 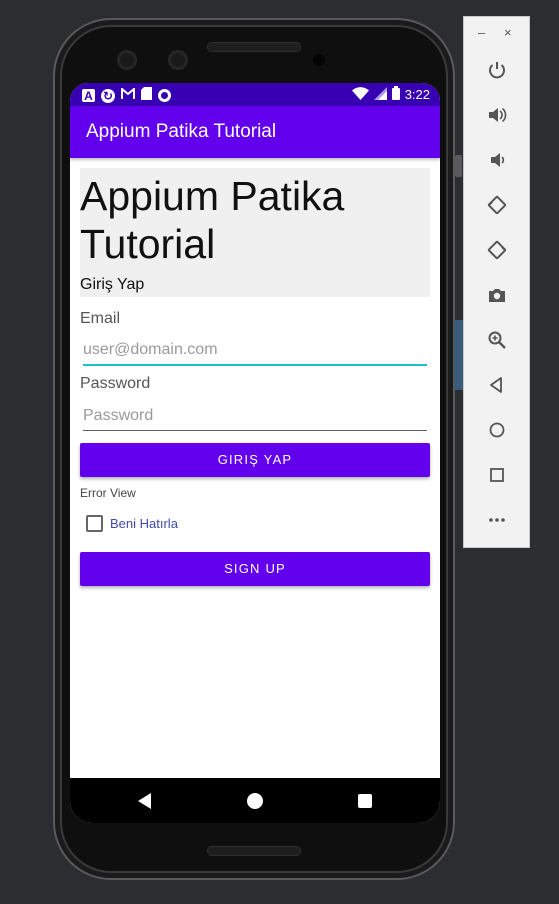 What do you see at coordinates (497, 35) in the screenshot?
I see `toolbar-window-controls: – ×` at bounding box center [497, 35].